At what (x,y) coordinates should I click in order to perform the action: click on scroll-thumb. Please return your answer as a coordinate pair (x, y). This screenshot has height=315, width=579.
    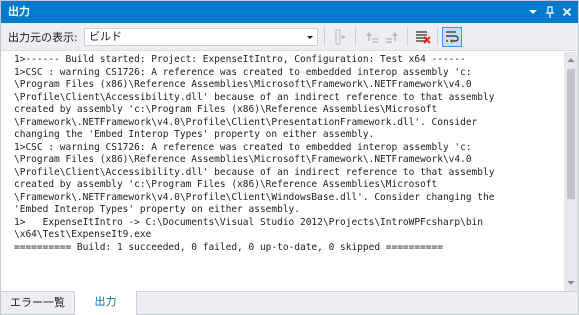
    Looking at the image, I should click on (571, 134).